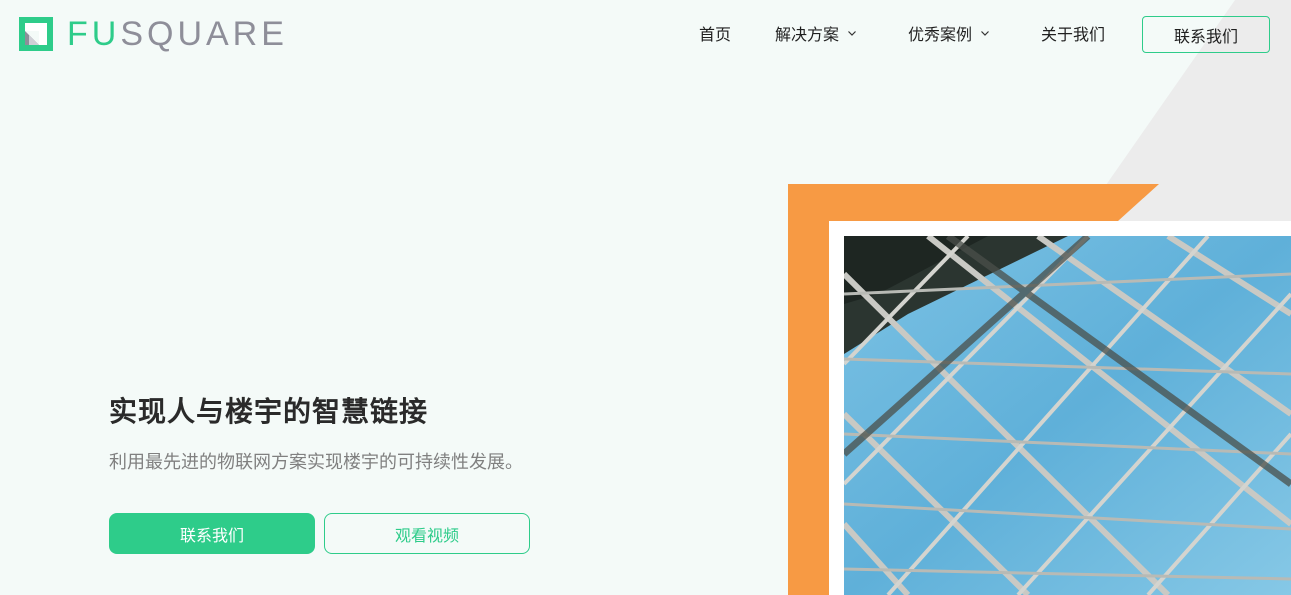  I want to click on main-nav: 首页 解决方案 优秀案例 关于我们, so click(645, 34).